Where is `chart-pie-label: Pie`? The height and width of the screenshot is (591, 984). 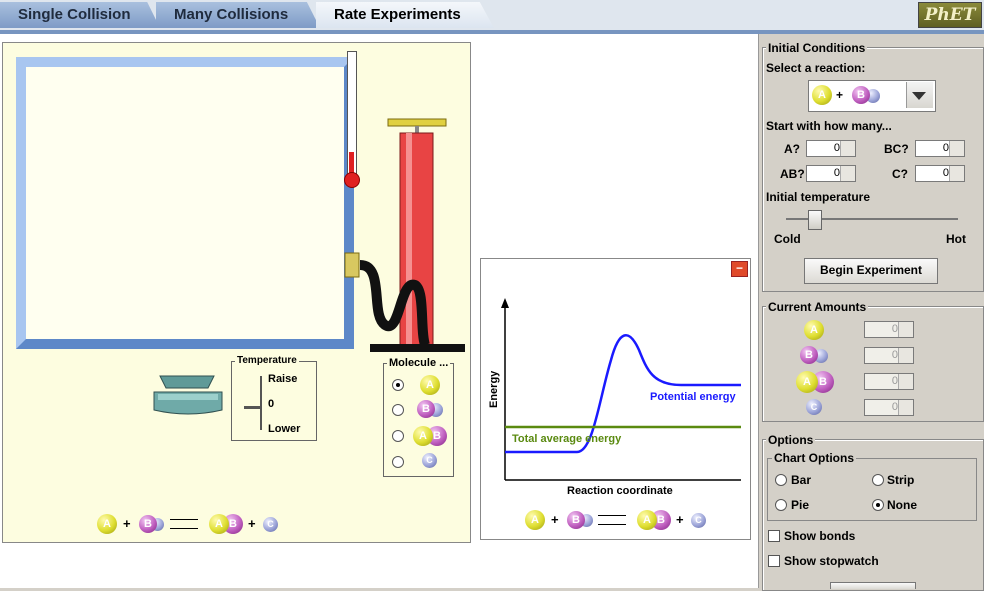 chart-pie-label: Pie is located at coordinates (800, 505).